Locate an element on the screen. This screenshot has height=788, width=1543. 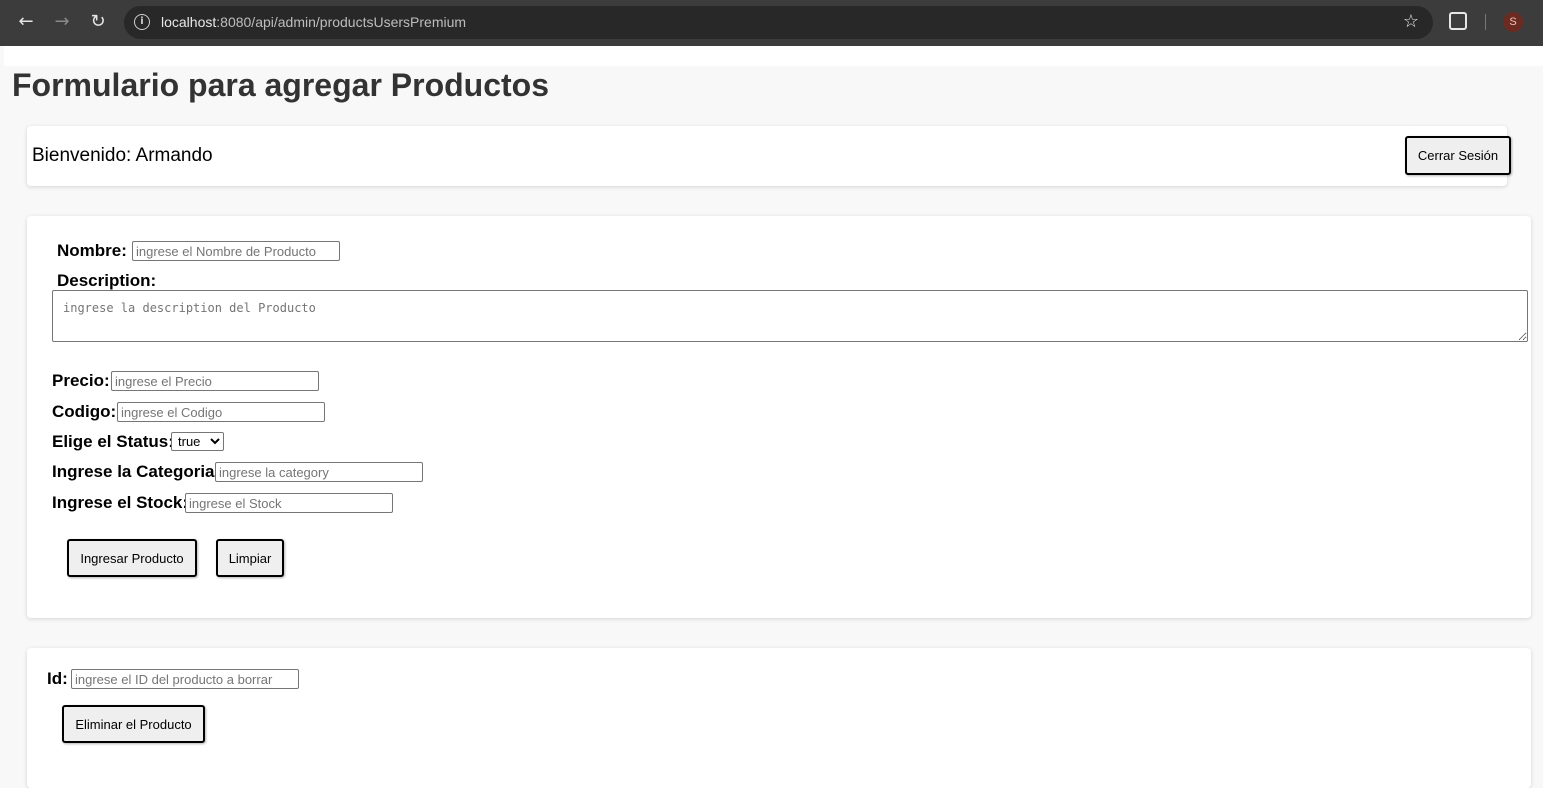
profile-avatar: S is located at coordinates (1513, 22).